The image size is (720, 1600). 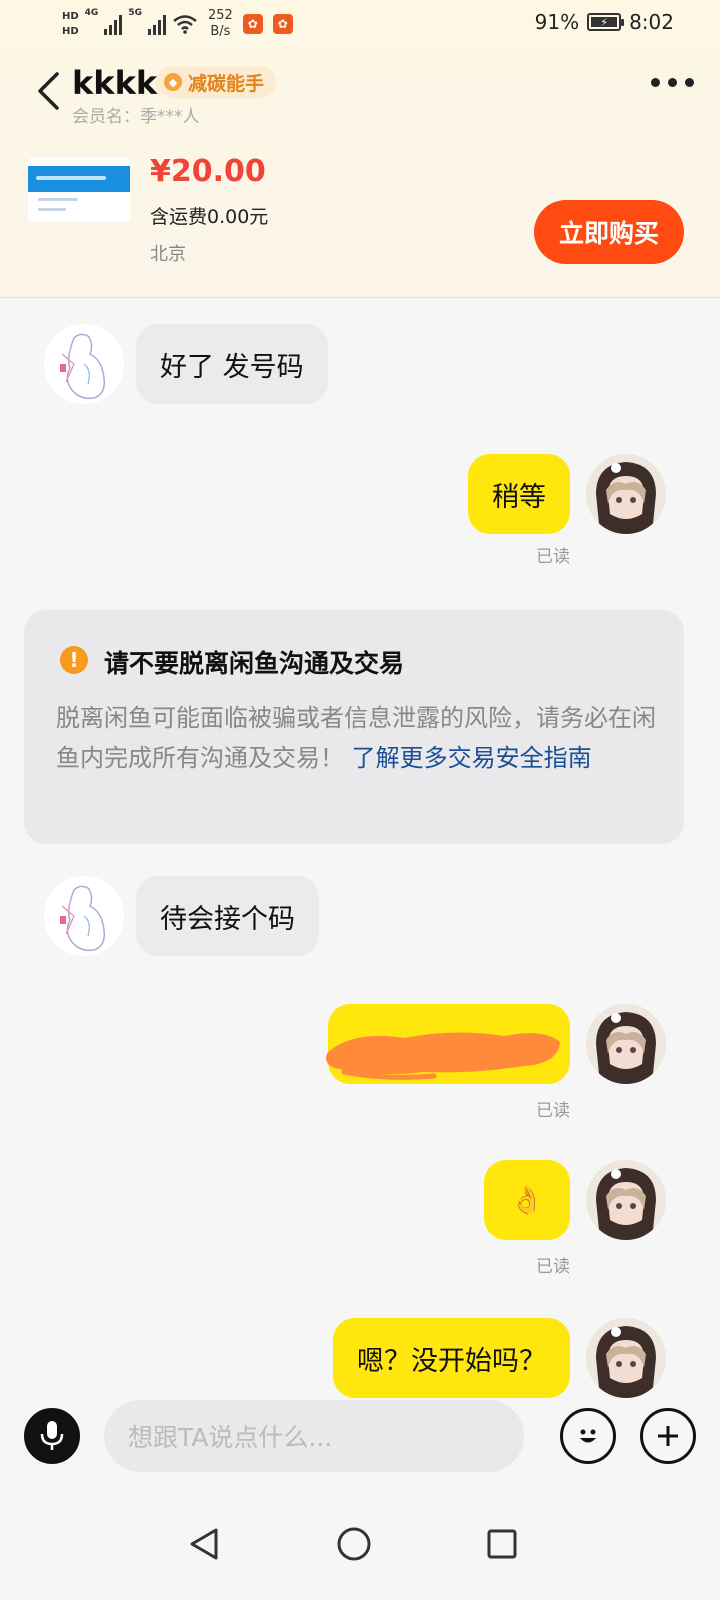 I want to click on network-speed: 252 B/s, so click(x=220, y=24).